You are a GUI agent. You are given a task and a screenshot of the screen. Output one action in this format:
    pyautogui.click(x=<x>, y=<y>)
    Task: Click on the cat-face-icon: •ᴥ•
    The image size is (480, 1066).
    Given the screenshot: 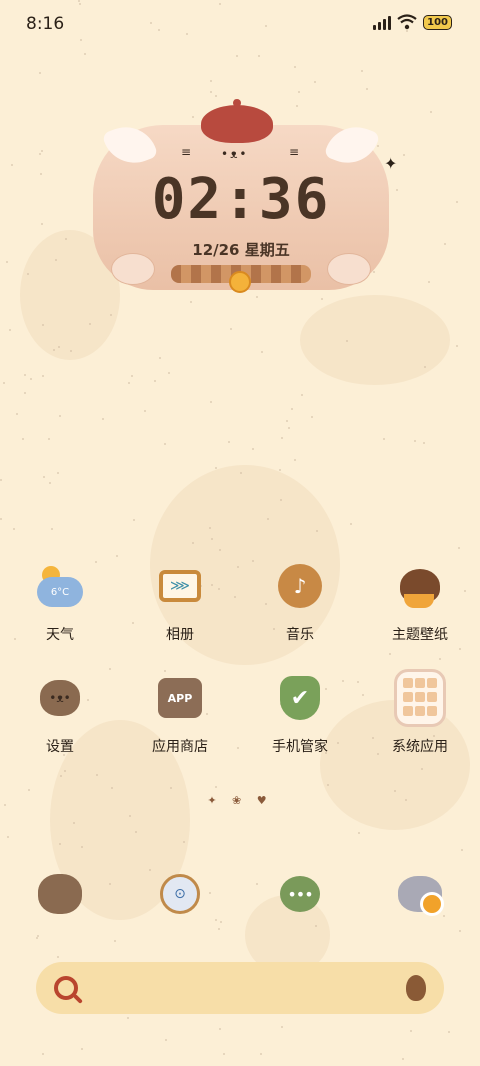 What is the action you would take?
    pyautogui.click(x=235, y=154)
    